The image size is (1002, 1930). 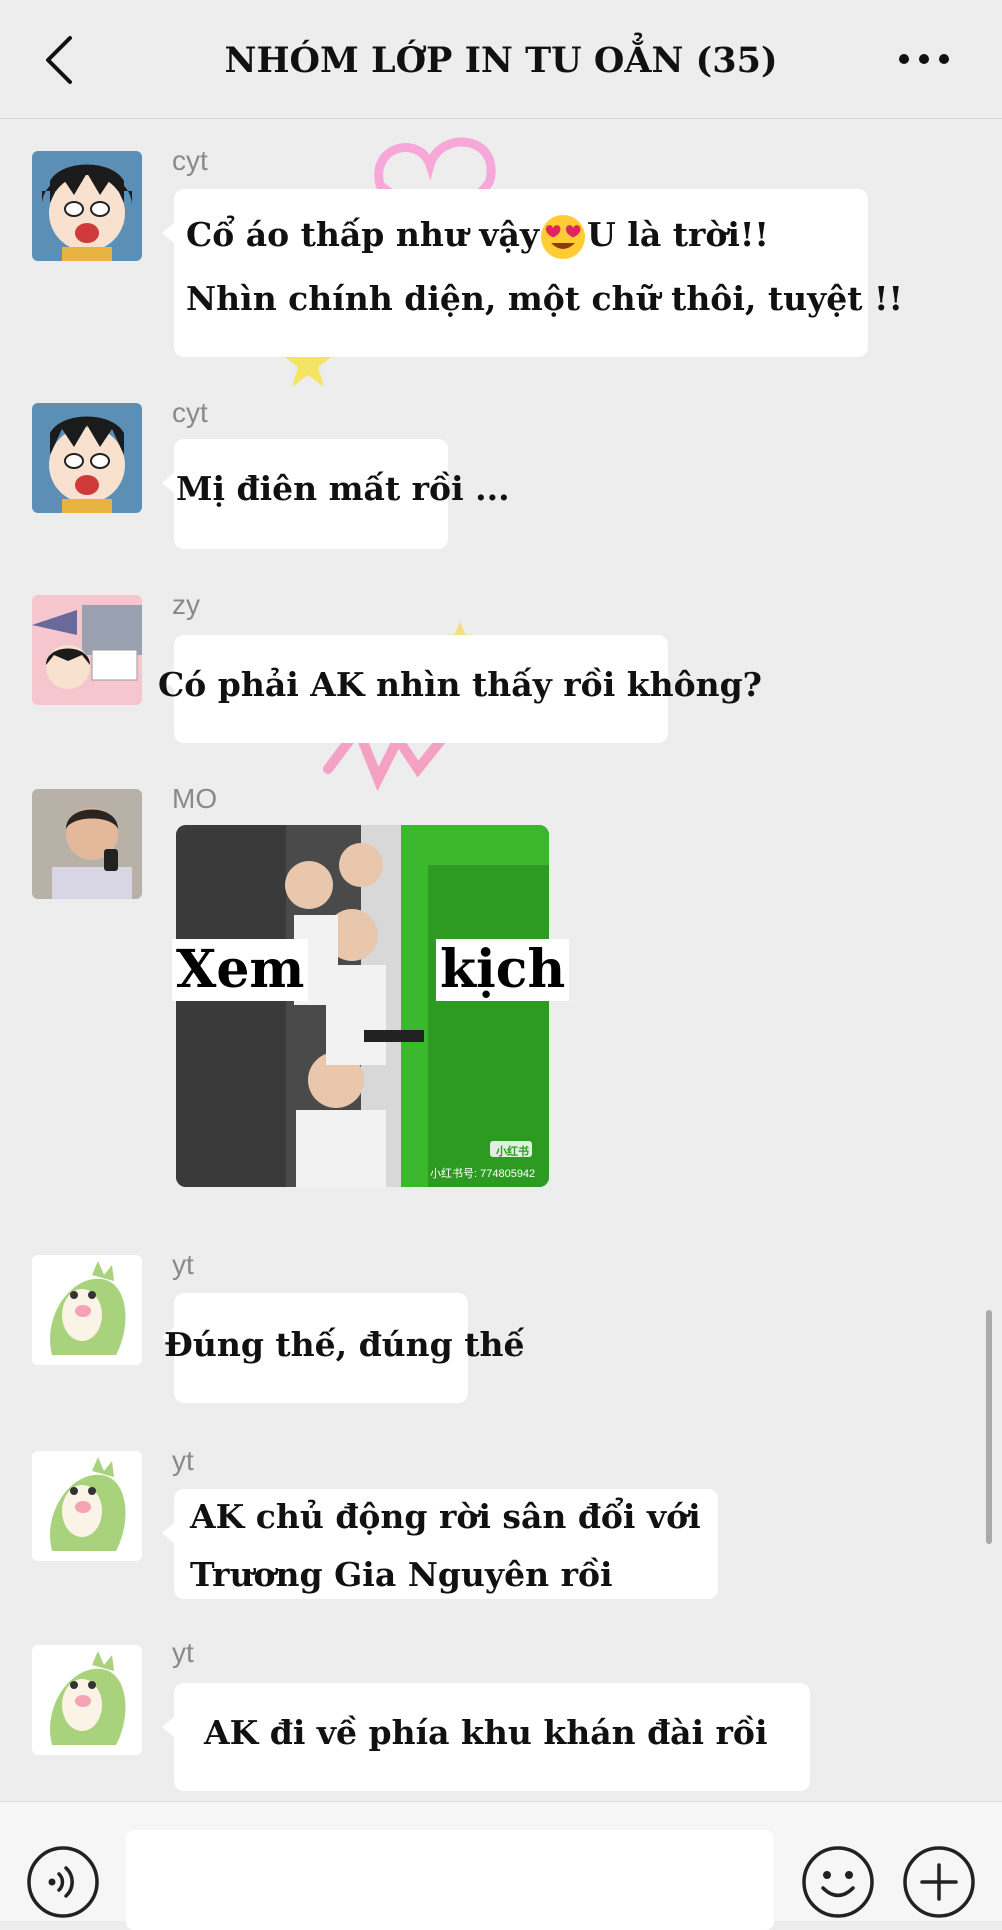 I want to click on chat-title: NHÓM LỚP IN TU OẲN (35), so click(x=501, y=60).